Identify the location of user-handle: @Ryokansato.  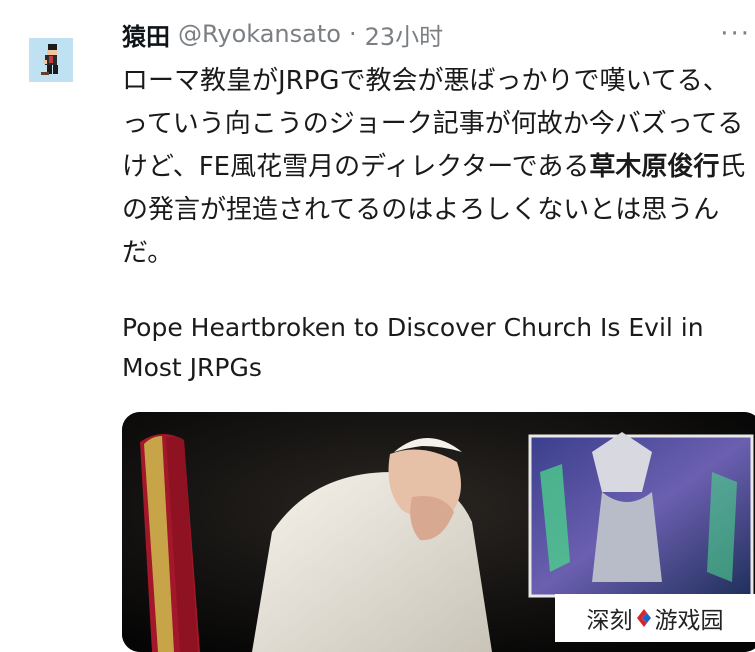
(259, 34).